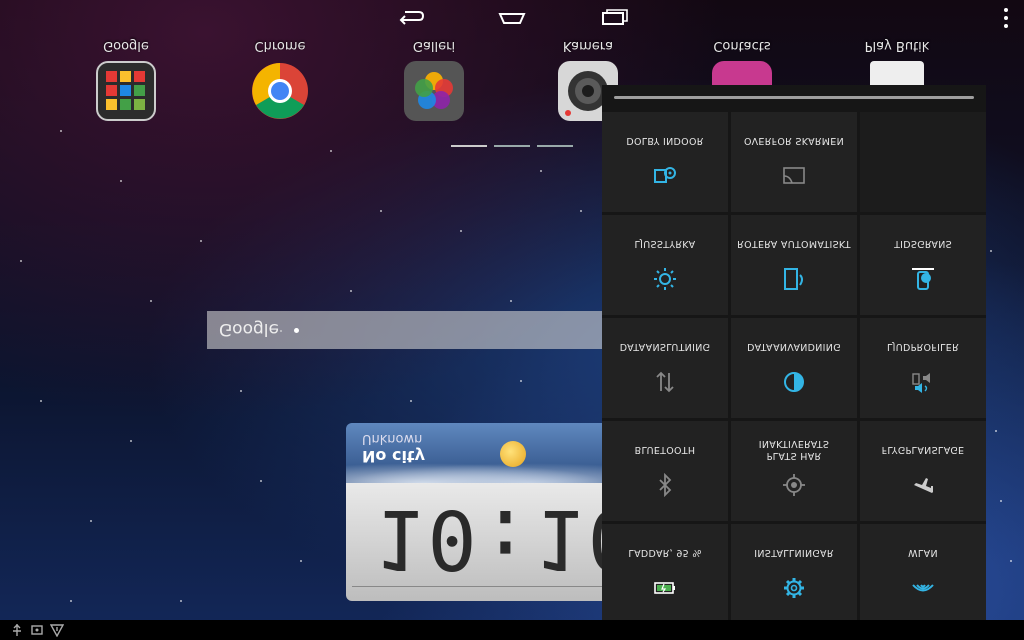  I want to click on back-icon, so click(412, 18).